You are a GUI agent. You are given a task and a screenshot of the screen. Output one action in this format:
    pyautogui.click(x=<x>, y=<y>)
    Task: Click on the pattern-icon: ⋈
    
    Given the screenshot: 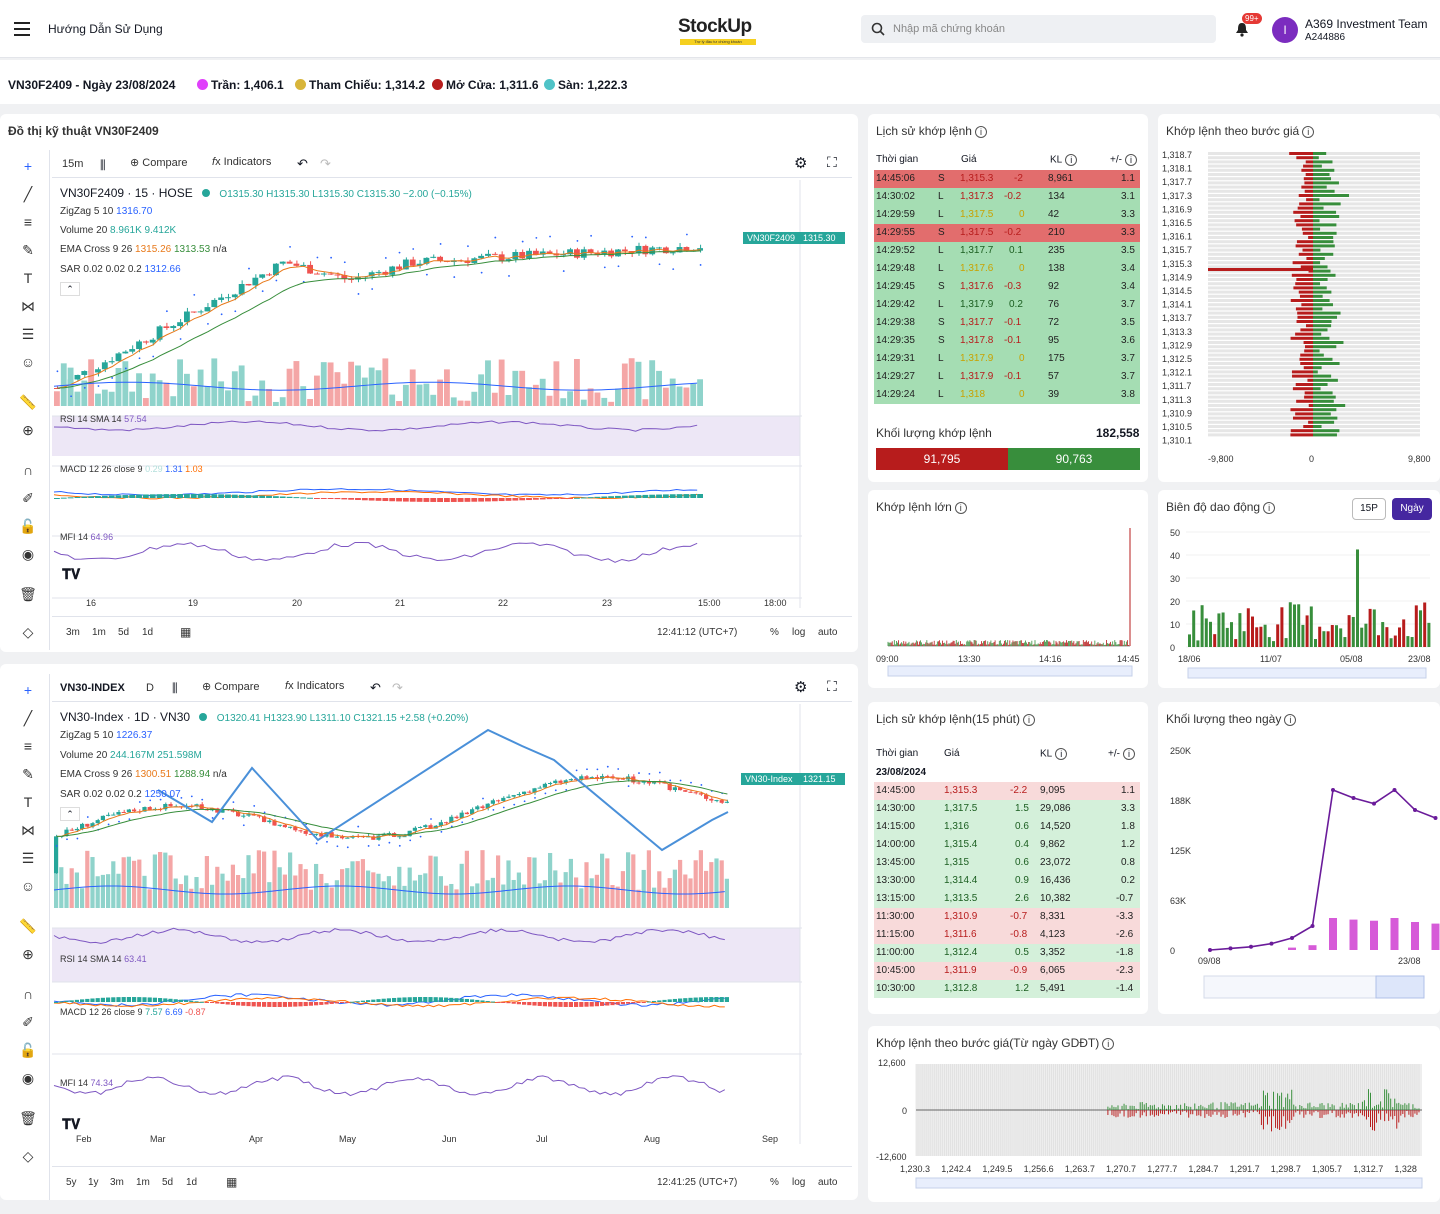 What is the action you would take?
    pyautogui.click(x=28, y=832)
    